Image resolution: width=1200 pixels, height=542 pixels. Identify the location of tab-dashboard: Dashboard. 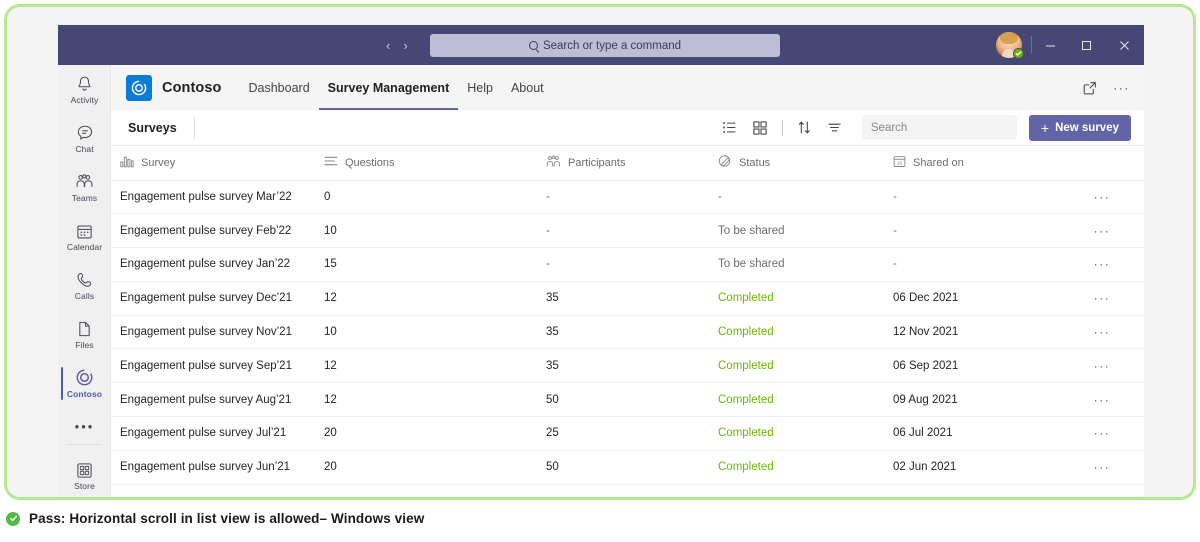
(279, 87).